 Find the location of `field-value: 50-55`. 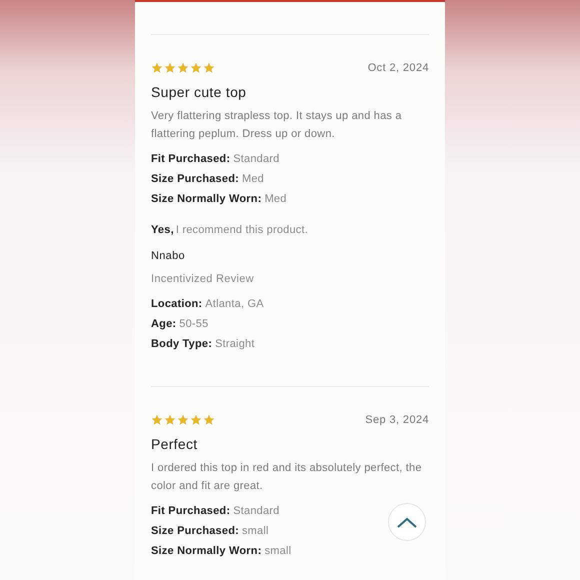

field-value: 50-55 is located at coordinates (193, 324).